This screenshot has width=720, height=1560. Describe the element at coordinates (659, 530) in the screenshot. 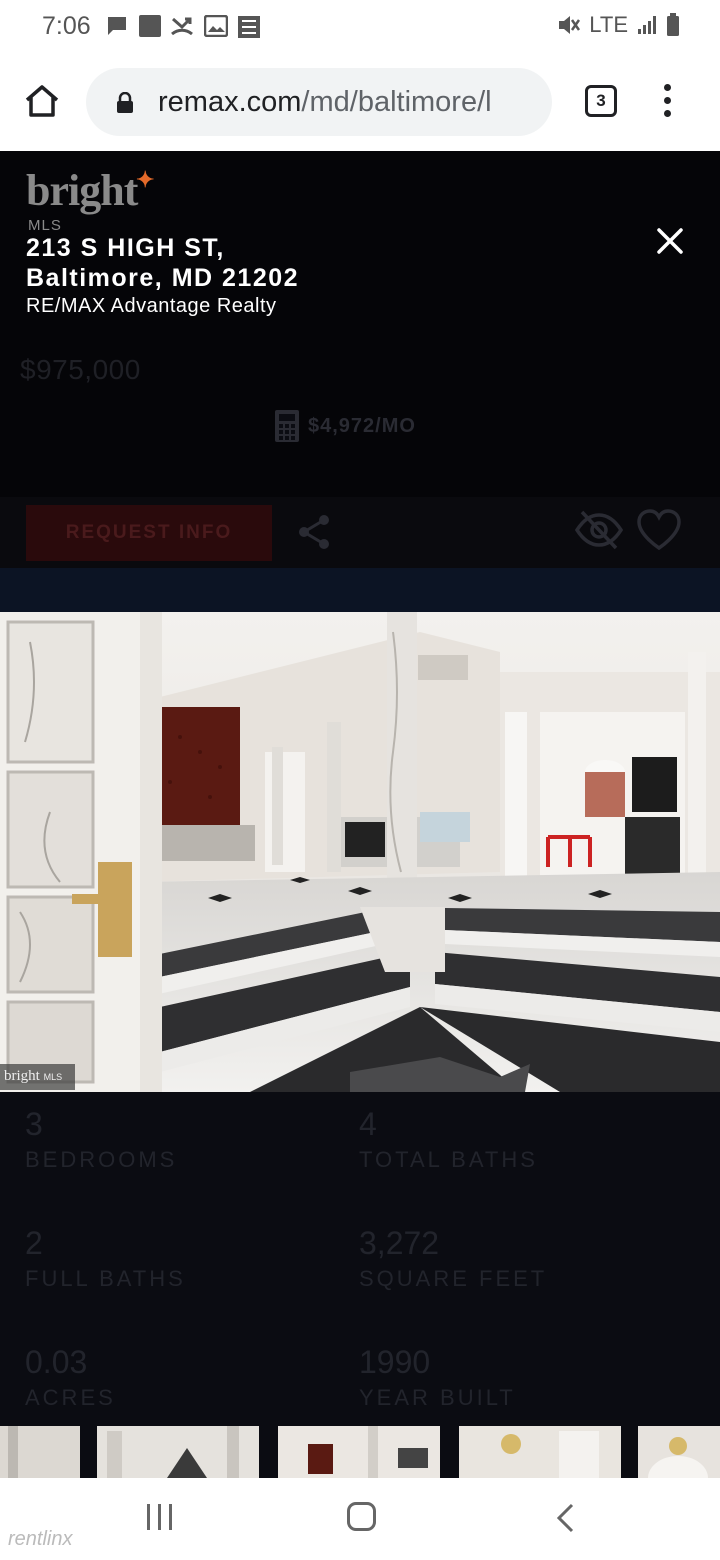

I see `favorite-heart-icon` at that location.